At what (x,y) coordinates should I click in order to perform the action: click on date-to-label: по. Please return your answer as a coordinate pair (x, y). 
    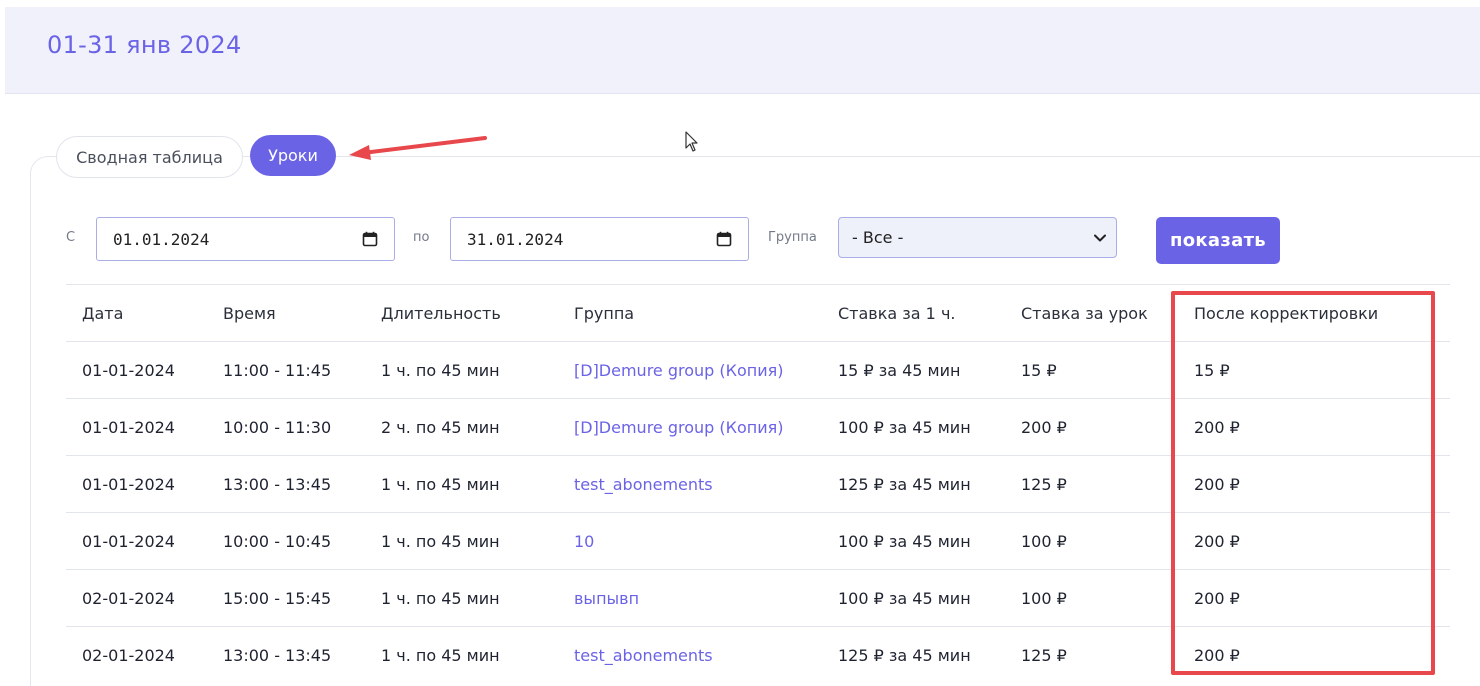
    Looking at the image, I should click on (421, 237).